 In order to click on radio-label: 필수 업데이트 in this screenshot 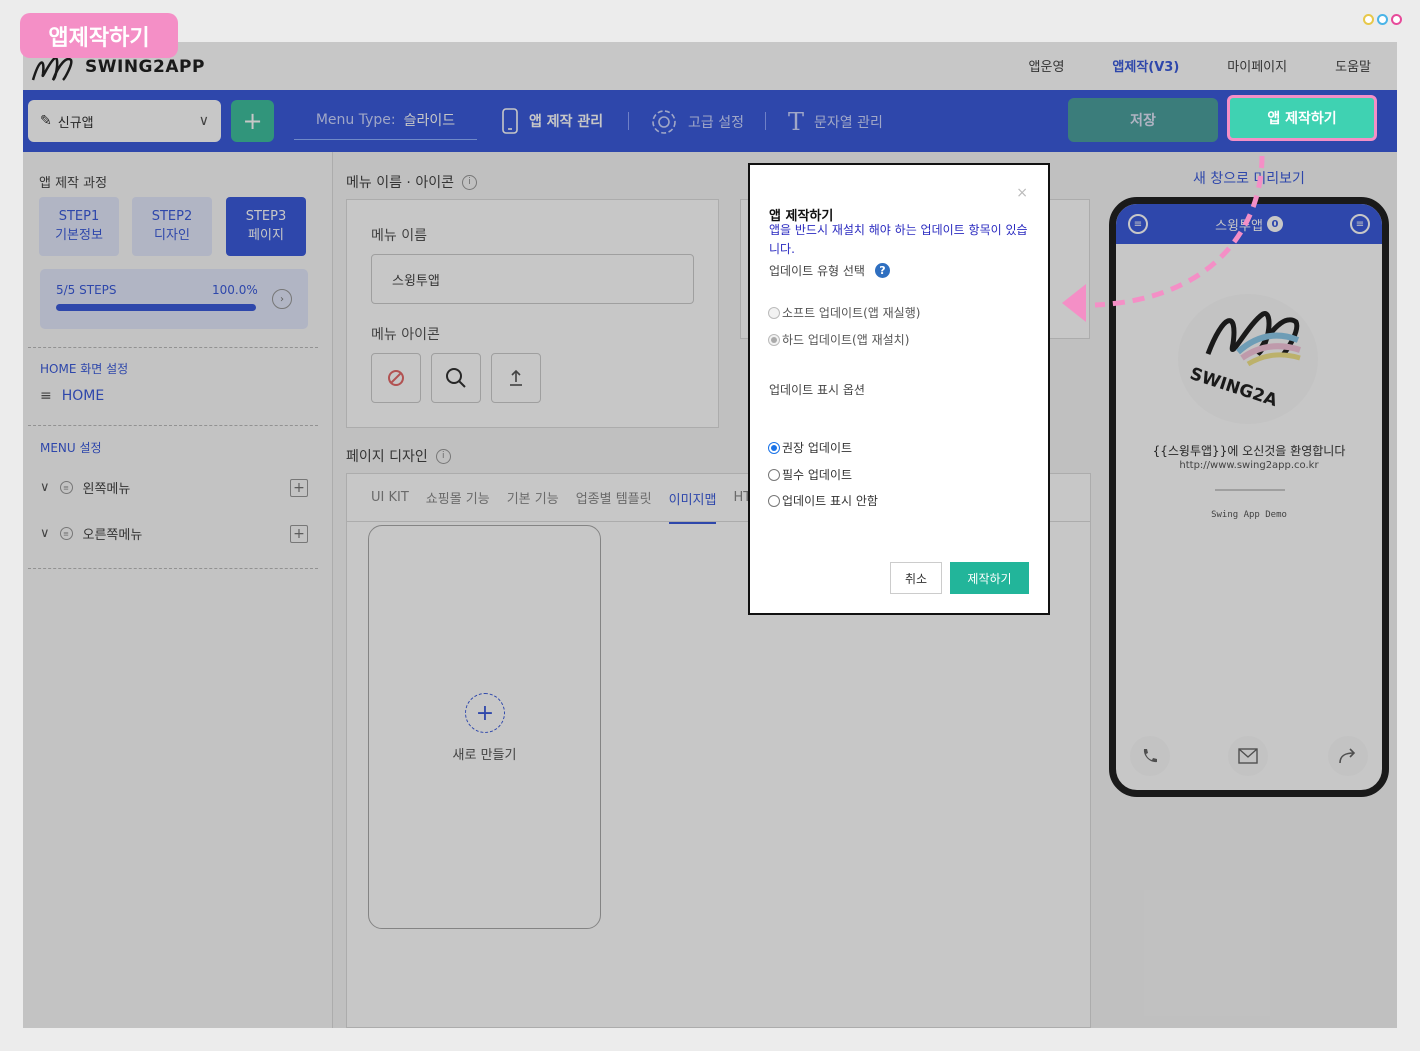, I will do `click(817, 475)`.